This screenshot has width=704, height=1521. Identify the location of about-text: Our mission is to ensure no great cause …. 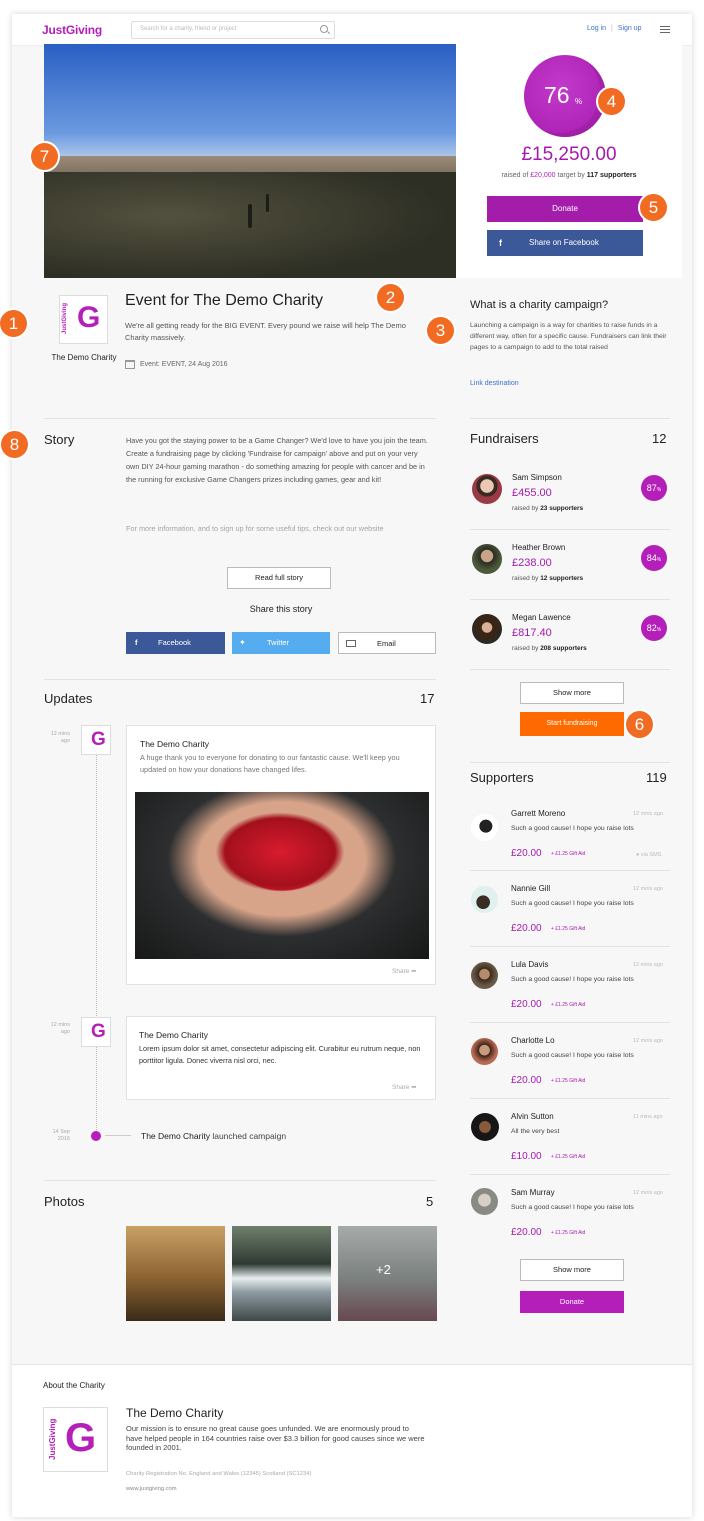
(275, 1438).